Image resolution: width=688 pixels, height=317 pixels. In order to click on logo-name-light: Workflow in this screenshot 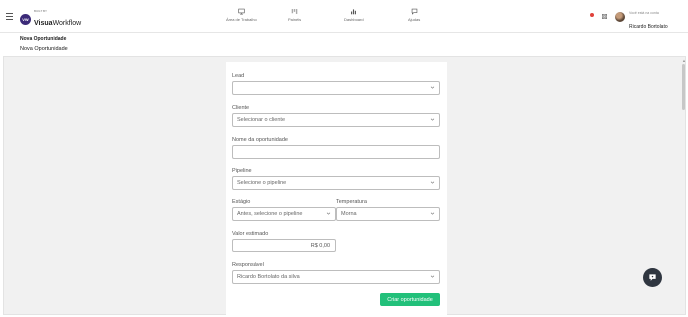, I will do `click(67, 23)`.